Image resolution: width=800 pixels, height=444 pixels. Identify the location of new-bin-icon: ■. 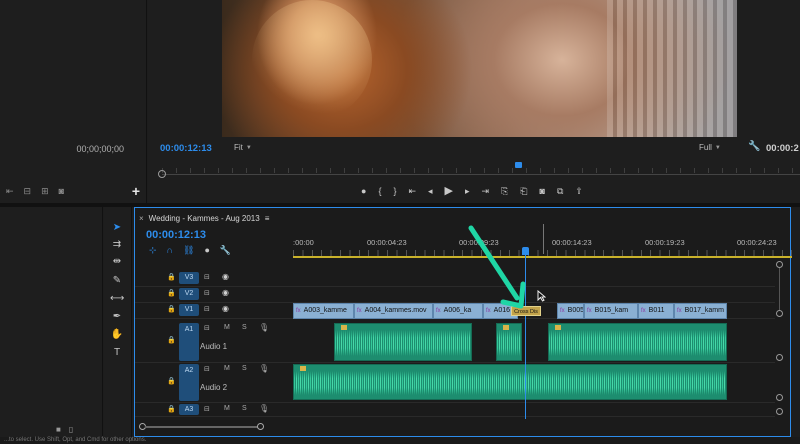
(58, 429).